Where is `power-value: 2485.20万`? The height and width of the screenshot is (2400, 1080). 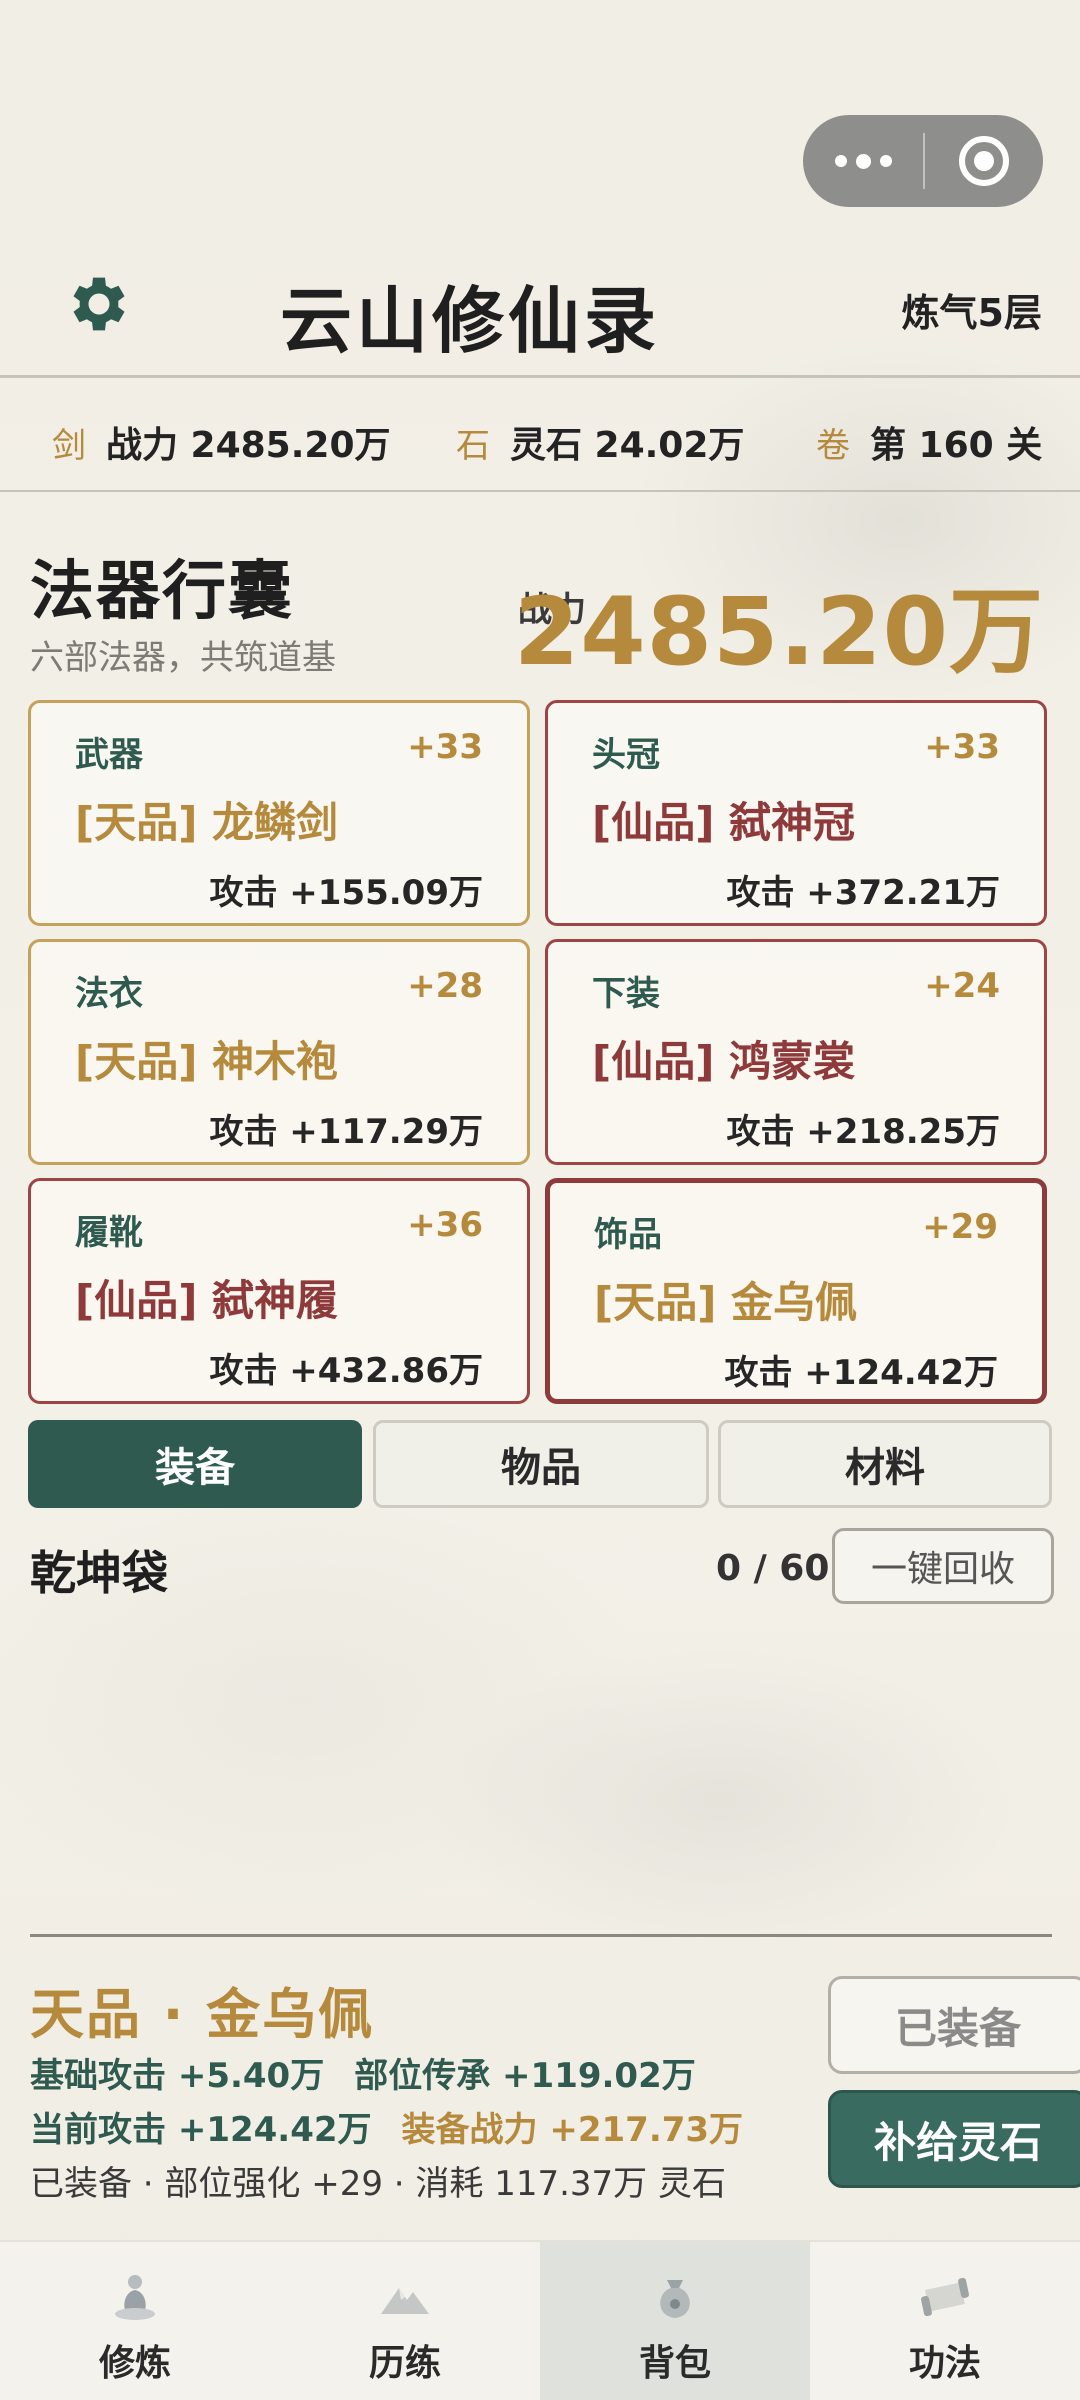
power-value: 2485.20万 is located at coordinates (778, 632).